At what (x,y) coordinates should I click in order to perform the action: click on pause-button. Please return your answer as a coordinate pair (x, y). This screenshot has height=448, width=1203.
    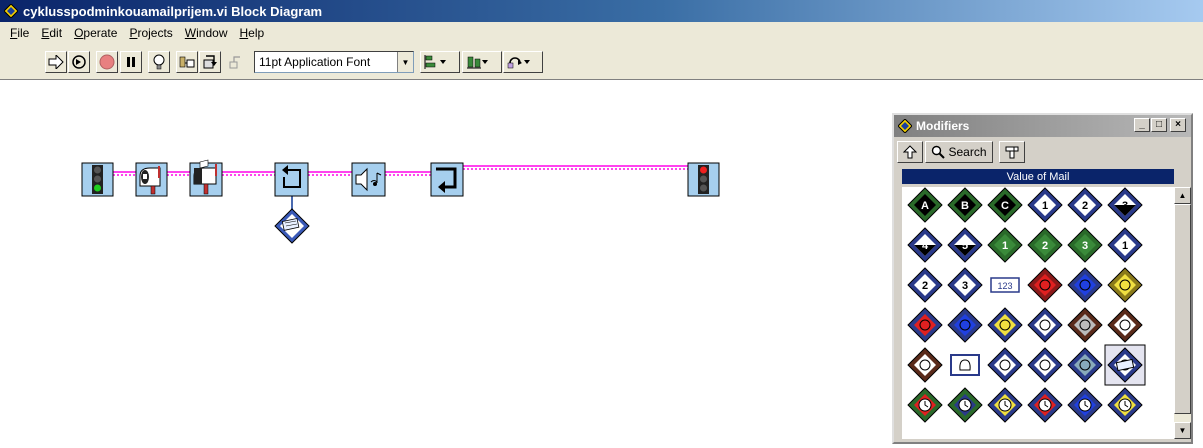
    Looking at the image, I should click on (131, 62).